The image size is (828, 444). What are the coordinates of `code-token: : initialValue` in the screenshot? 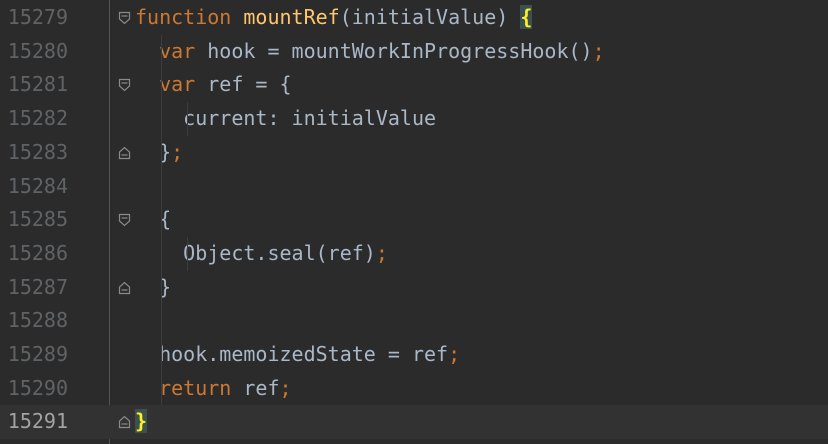 It's located at (352, 118).